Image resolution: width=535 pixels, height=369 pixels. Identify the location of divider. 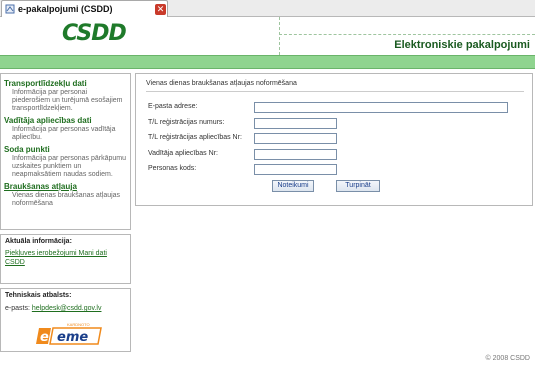
(335, 91).